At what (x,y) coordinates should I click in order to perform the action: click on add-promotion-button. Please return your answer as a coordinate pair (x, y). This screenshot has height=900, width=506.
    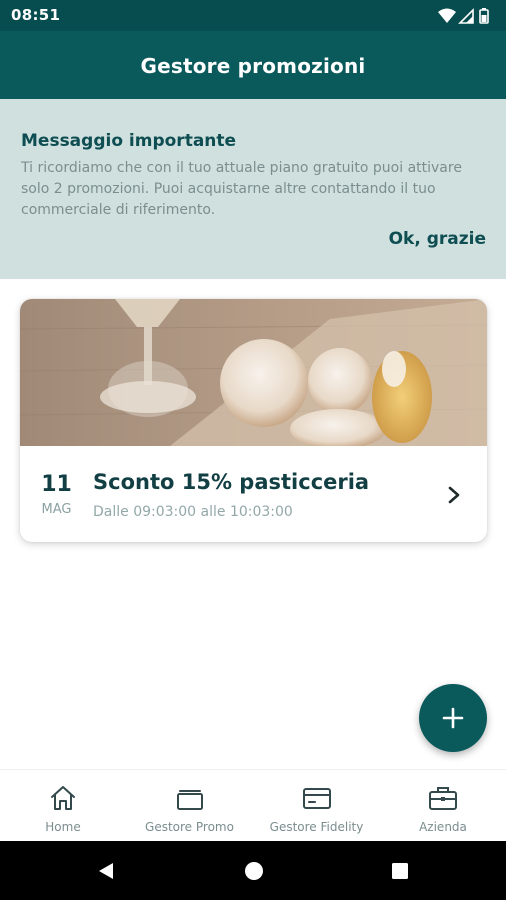
    Looking at the image, I should click on (453, 718).